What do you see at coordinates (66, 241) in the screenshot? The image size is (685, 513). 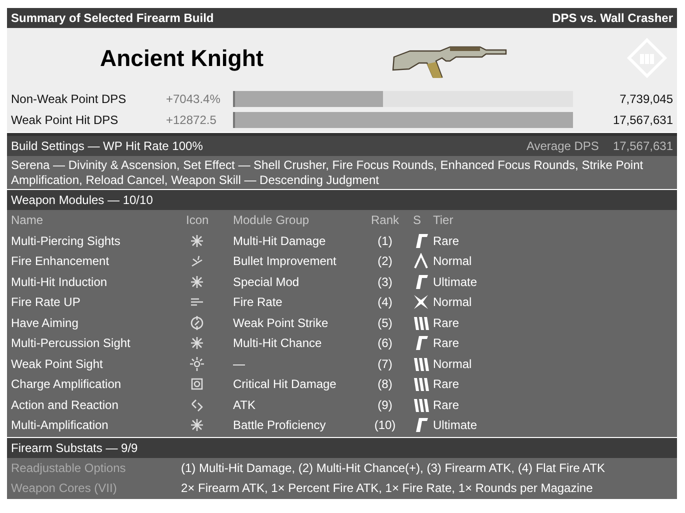 I see `module-name: Multi-Piercing Sights` at bounding box center [66, 241].